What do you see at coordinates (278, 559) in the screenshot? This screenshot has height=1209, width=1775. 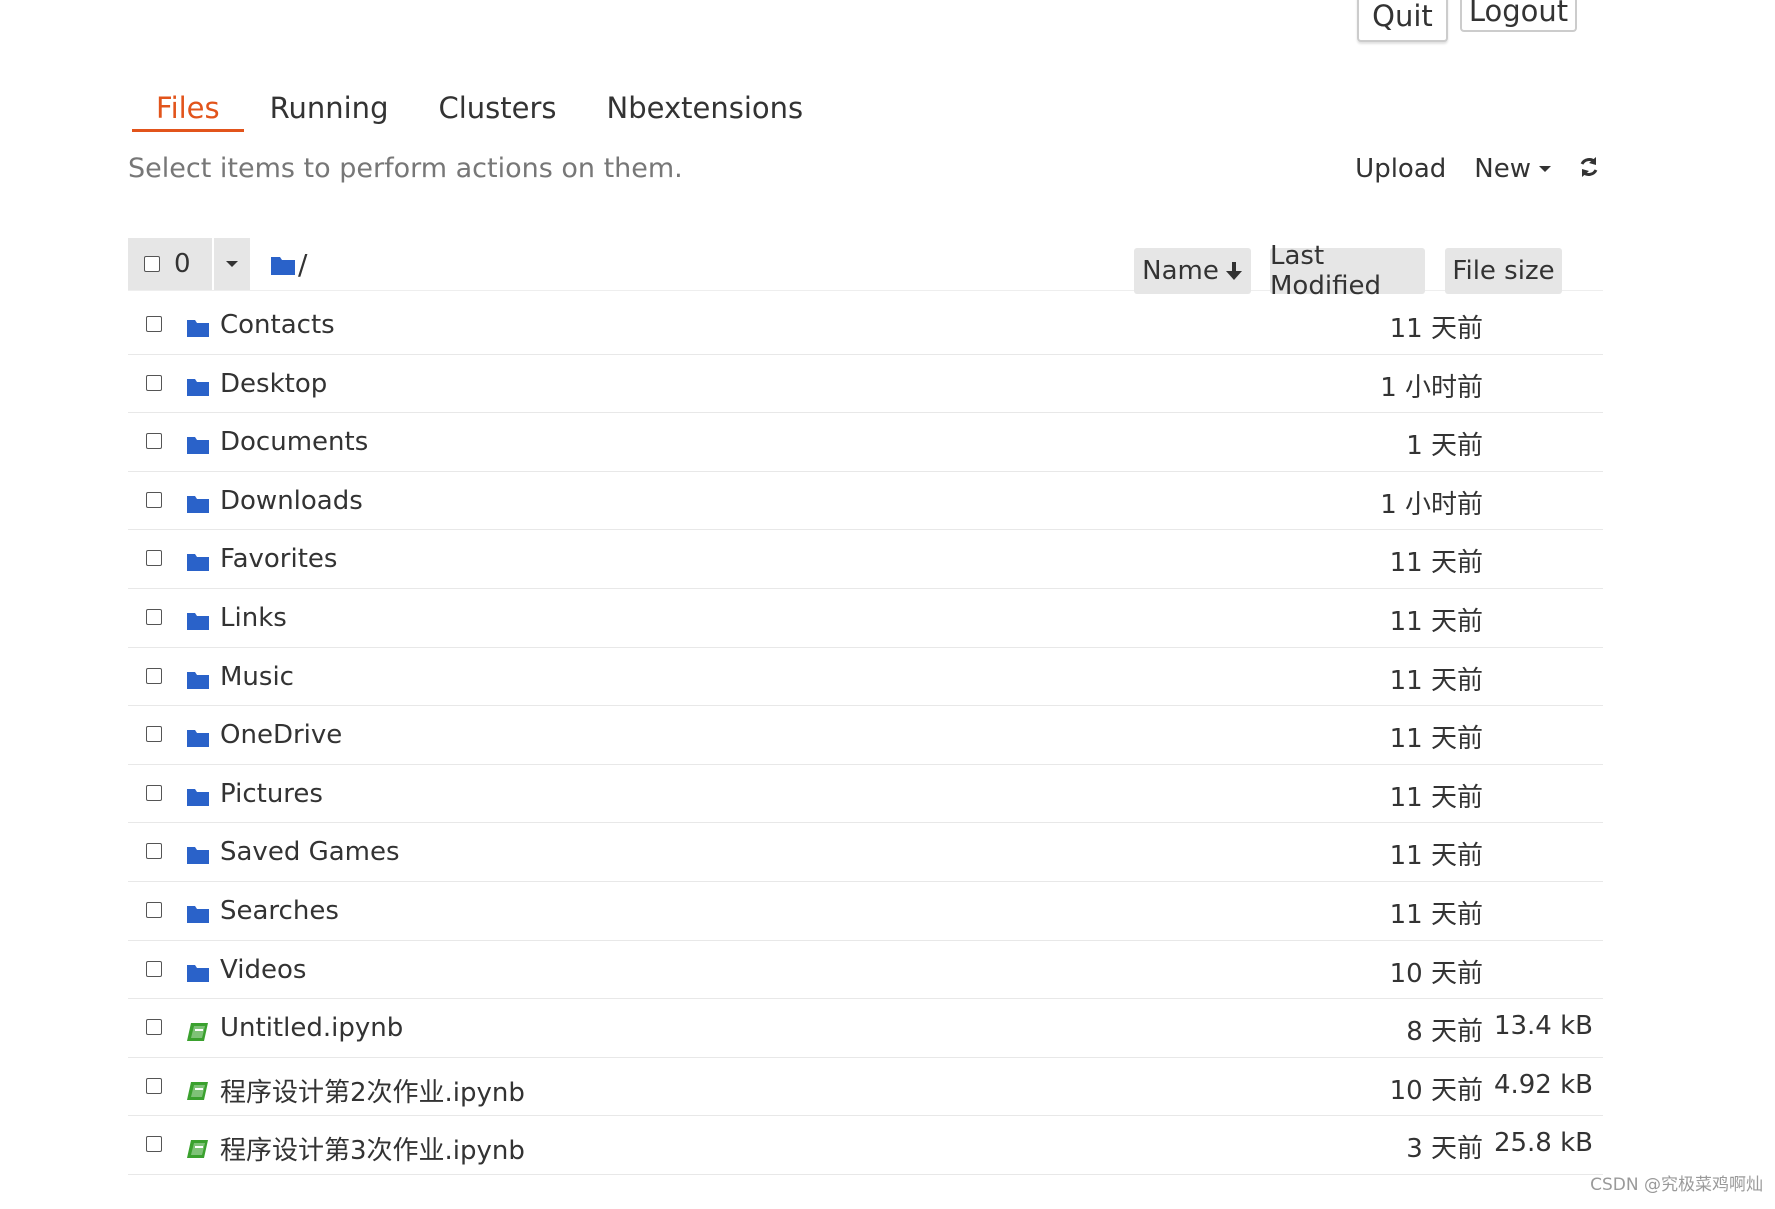 I see `file-name-link: Favorites` at bounding box center [278, 559].